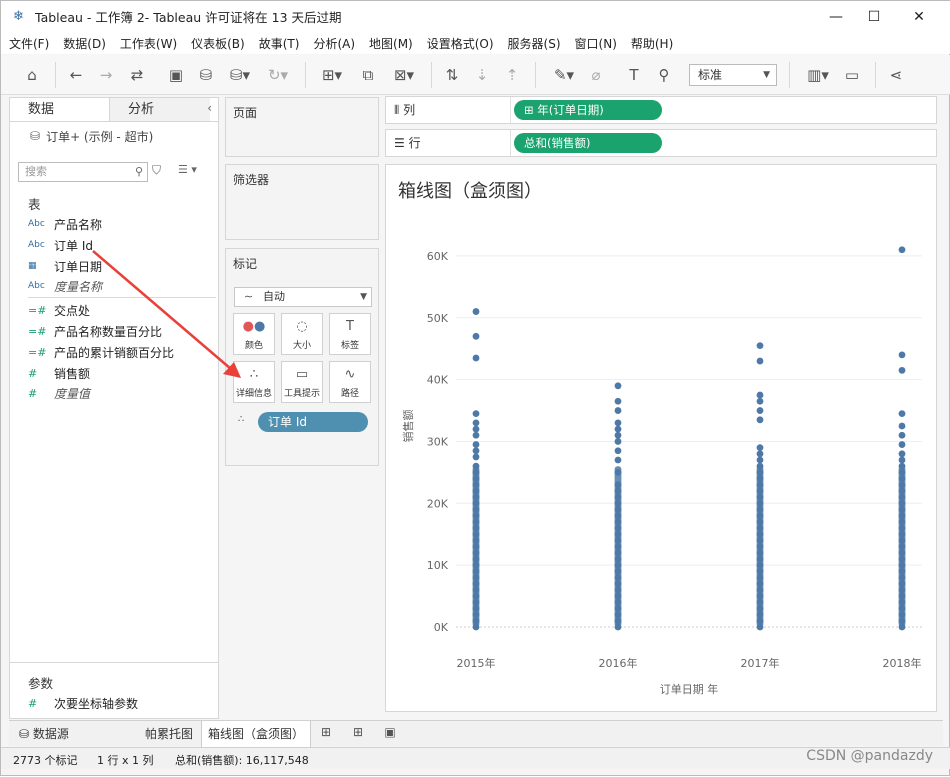 The height and width of the screenshot is (777, 950). What do you see at coordinates (852, 75) in the screenshot?
I see `presentation-mode-icon: ▭` at bounding box center [852, 75].